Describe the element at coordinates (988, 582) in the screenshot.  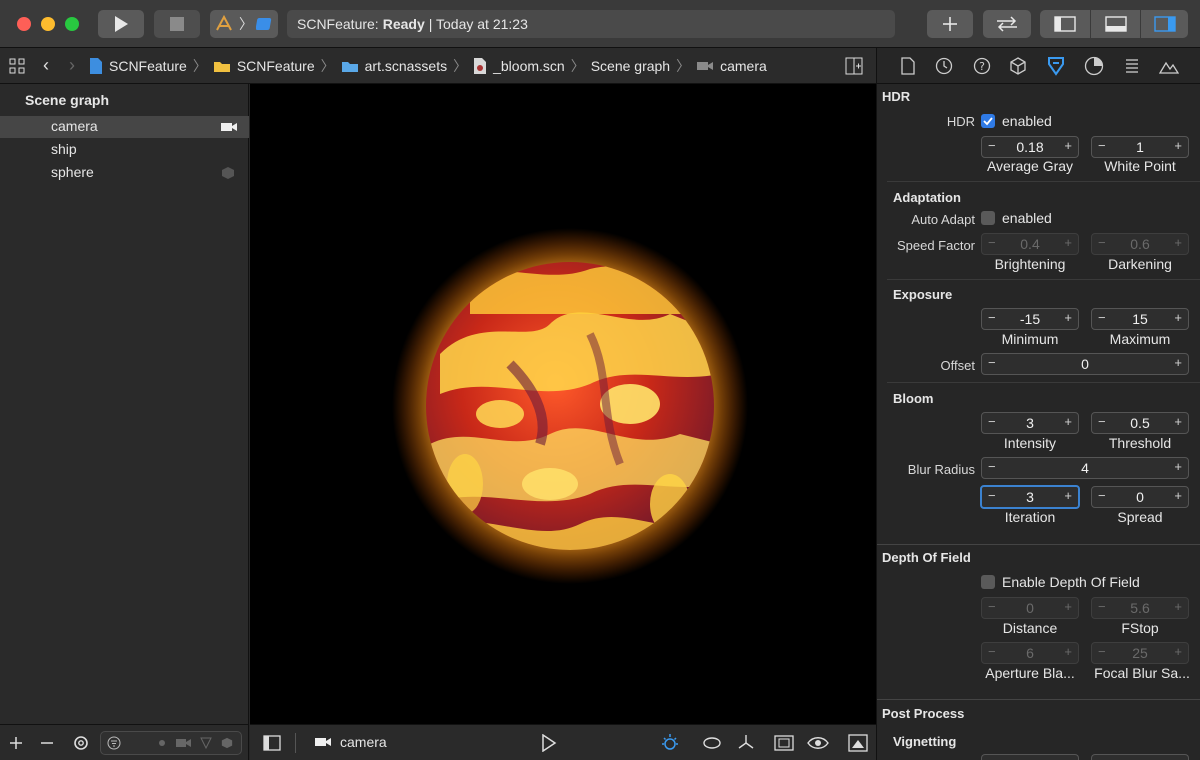
I see `enable-dof-checkbox` at that location.